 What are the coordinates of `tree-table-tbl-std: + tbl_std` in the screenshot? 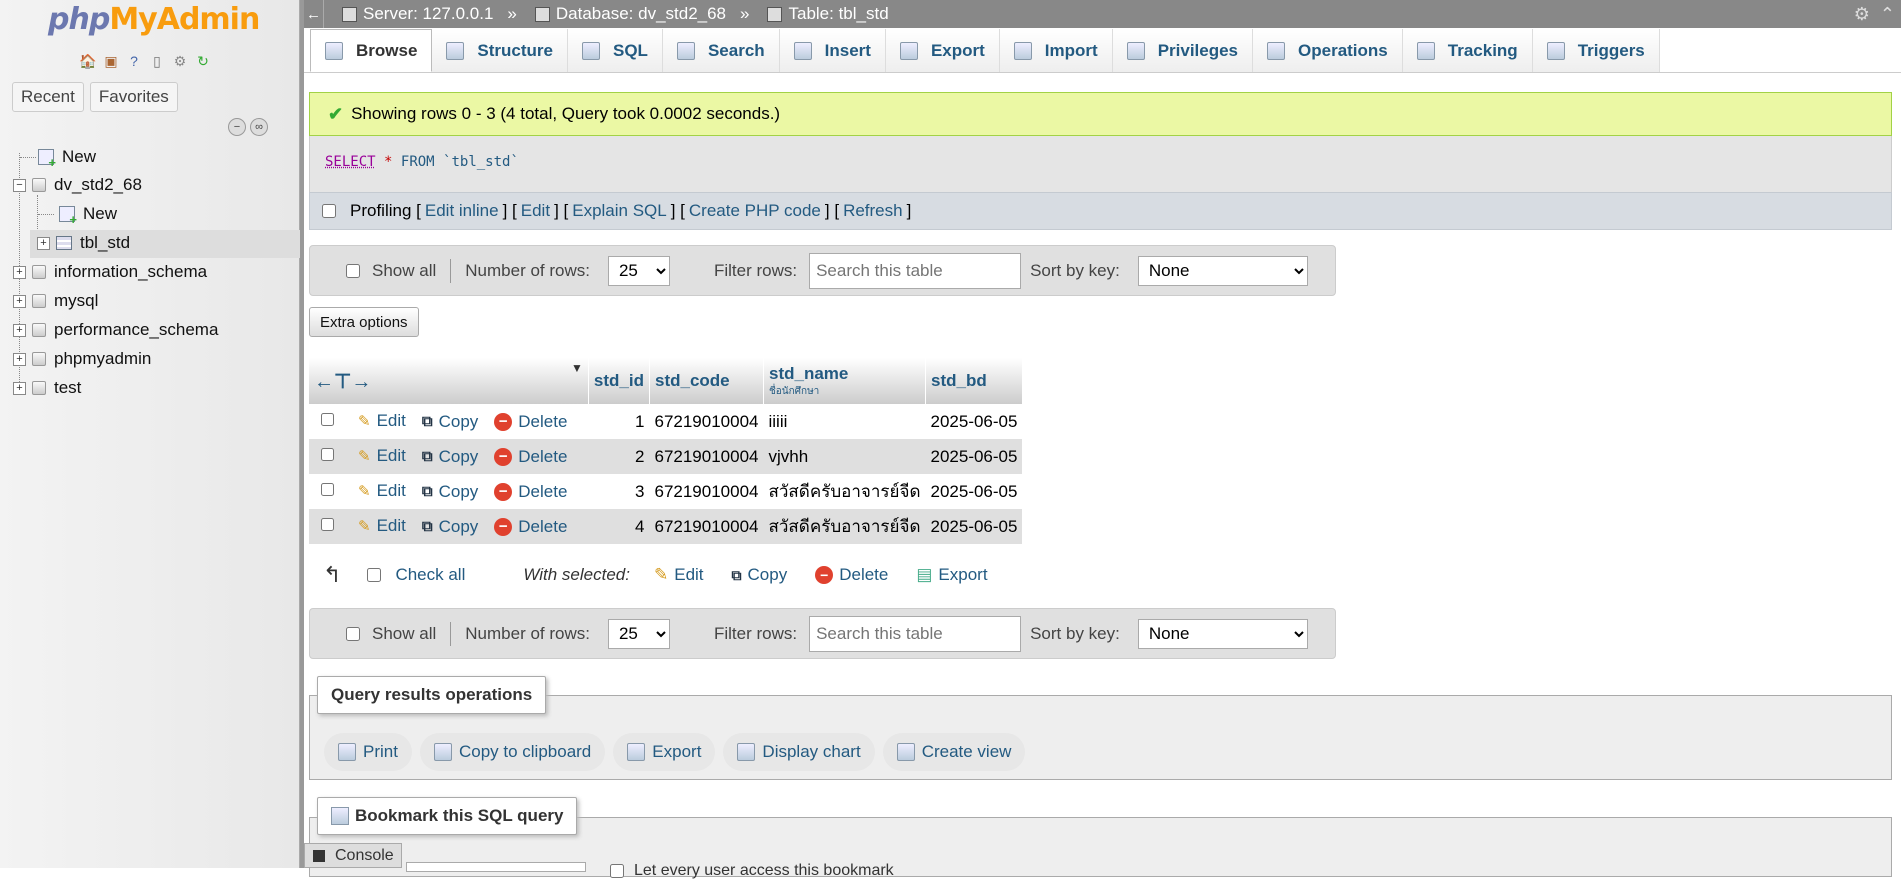 It's located at (83, 243).